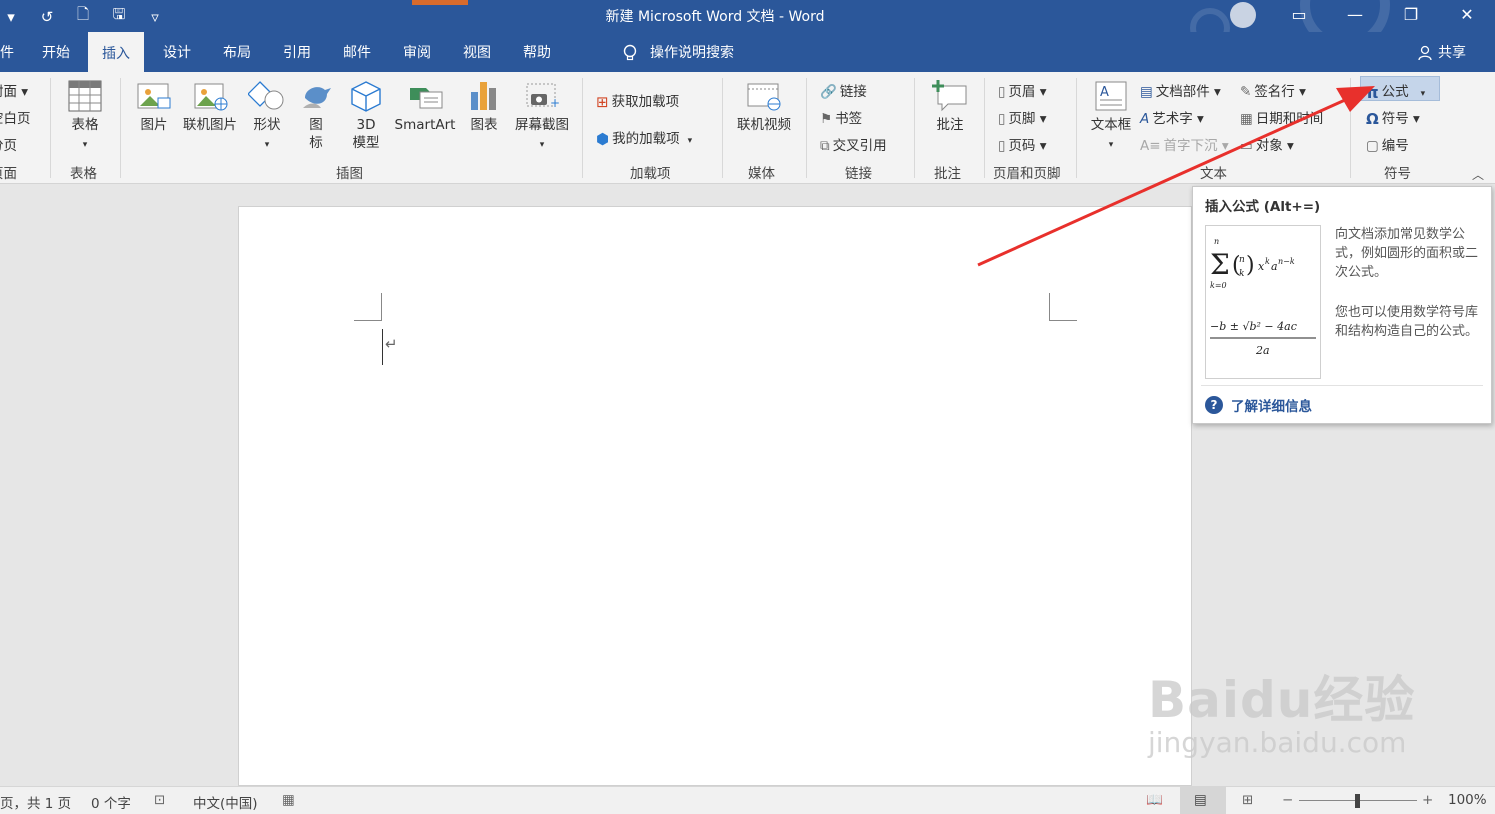 The image size is (1495, 814). What do you see at coordinates (1407, 322) in the screenshot?
I see `tooltip-description-more: 您也可以使用数学符号库和结构构造自己的公式。` at bounding box center [1407, 322].